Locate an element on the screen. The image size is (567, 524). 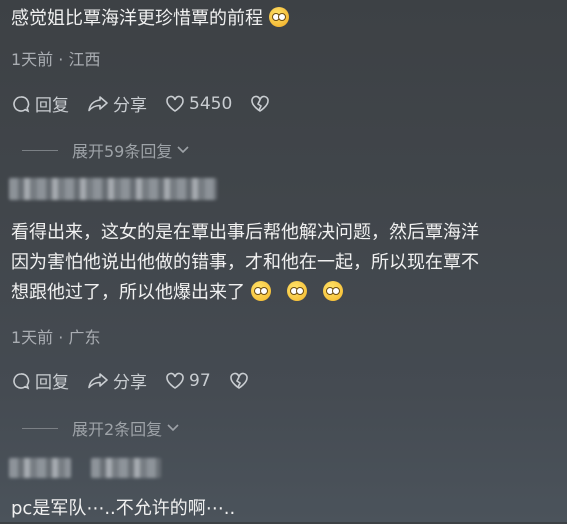
expand-label: 展开59条回复 is located at coordinates (122, 151).